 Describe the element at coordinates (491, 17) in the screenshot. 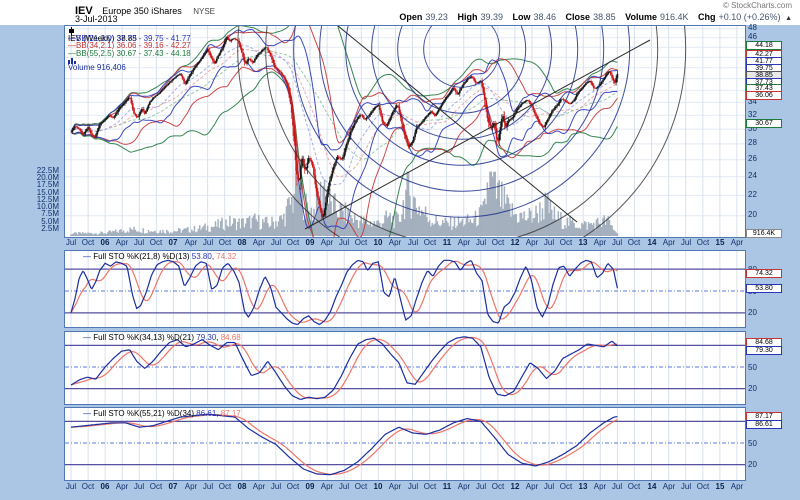

I see `high-value: 39.39` at that location.